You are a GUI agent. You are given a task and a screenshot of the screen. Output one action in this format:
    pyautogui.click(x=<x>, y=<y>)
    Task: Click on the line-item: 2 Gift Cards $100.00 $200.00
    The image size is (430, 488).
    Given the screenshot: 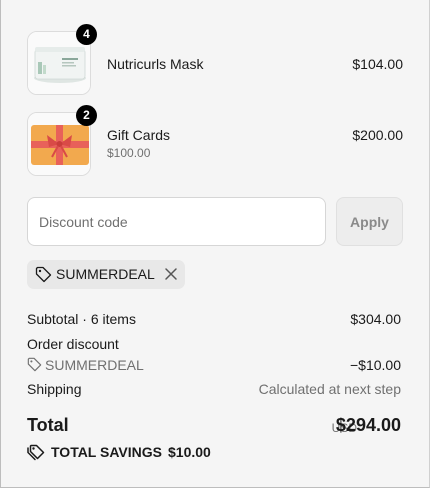 What is the action you would take?
    pyautogui.click(x=215, y=140)
    